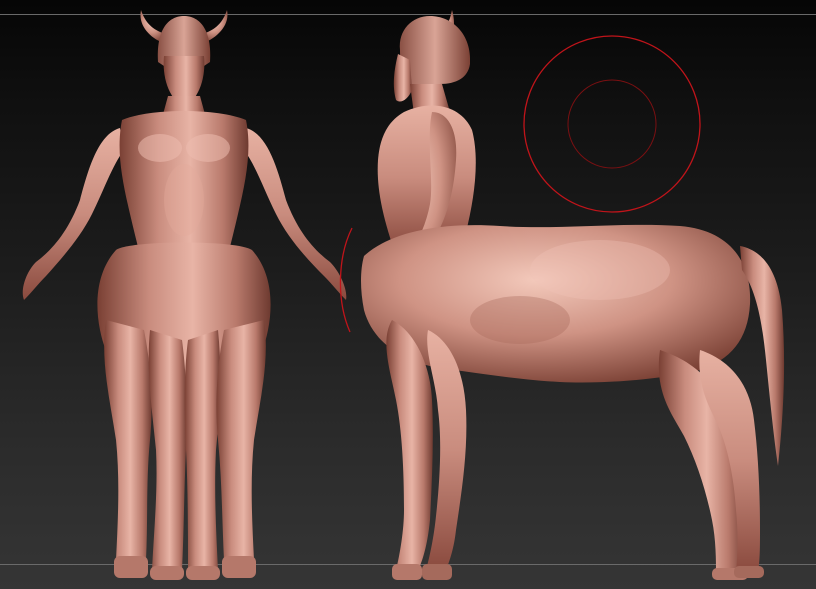 Image resolution: width=816 pixels, height=589 pixels. I want to click on symmetry-cursor-arc, so click(346, 280).